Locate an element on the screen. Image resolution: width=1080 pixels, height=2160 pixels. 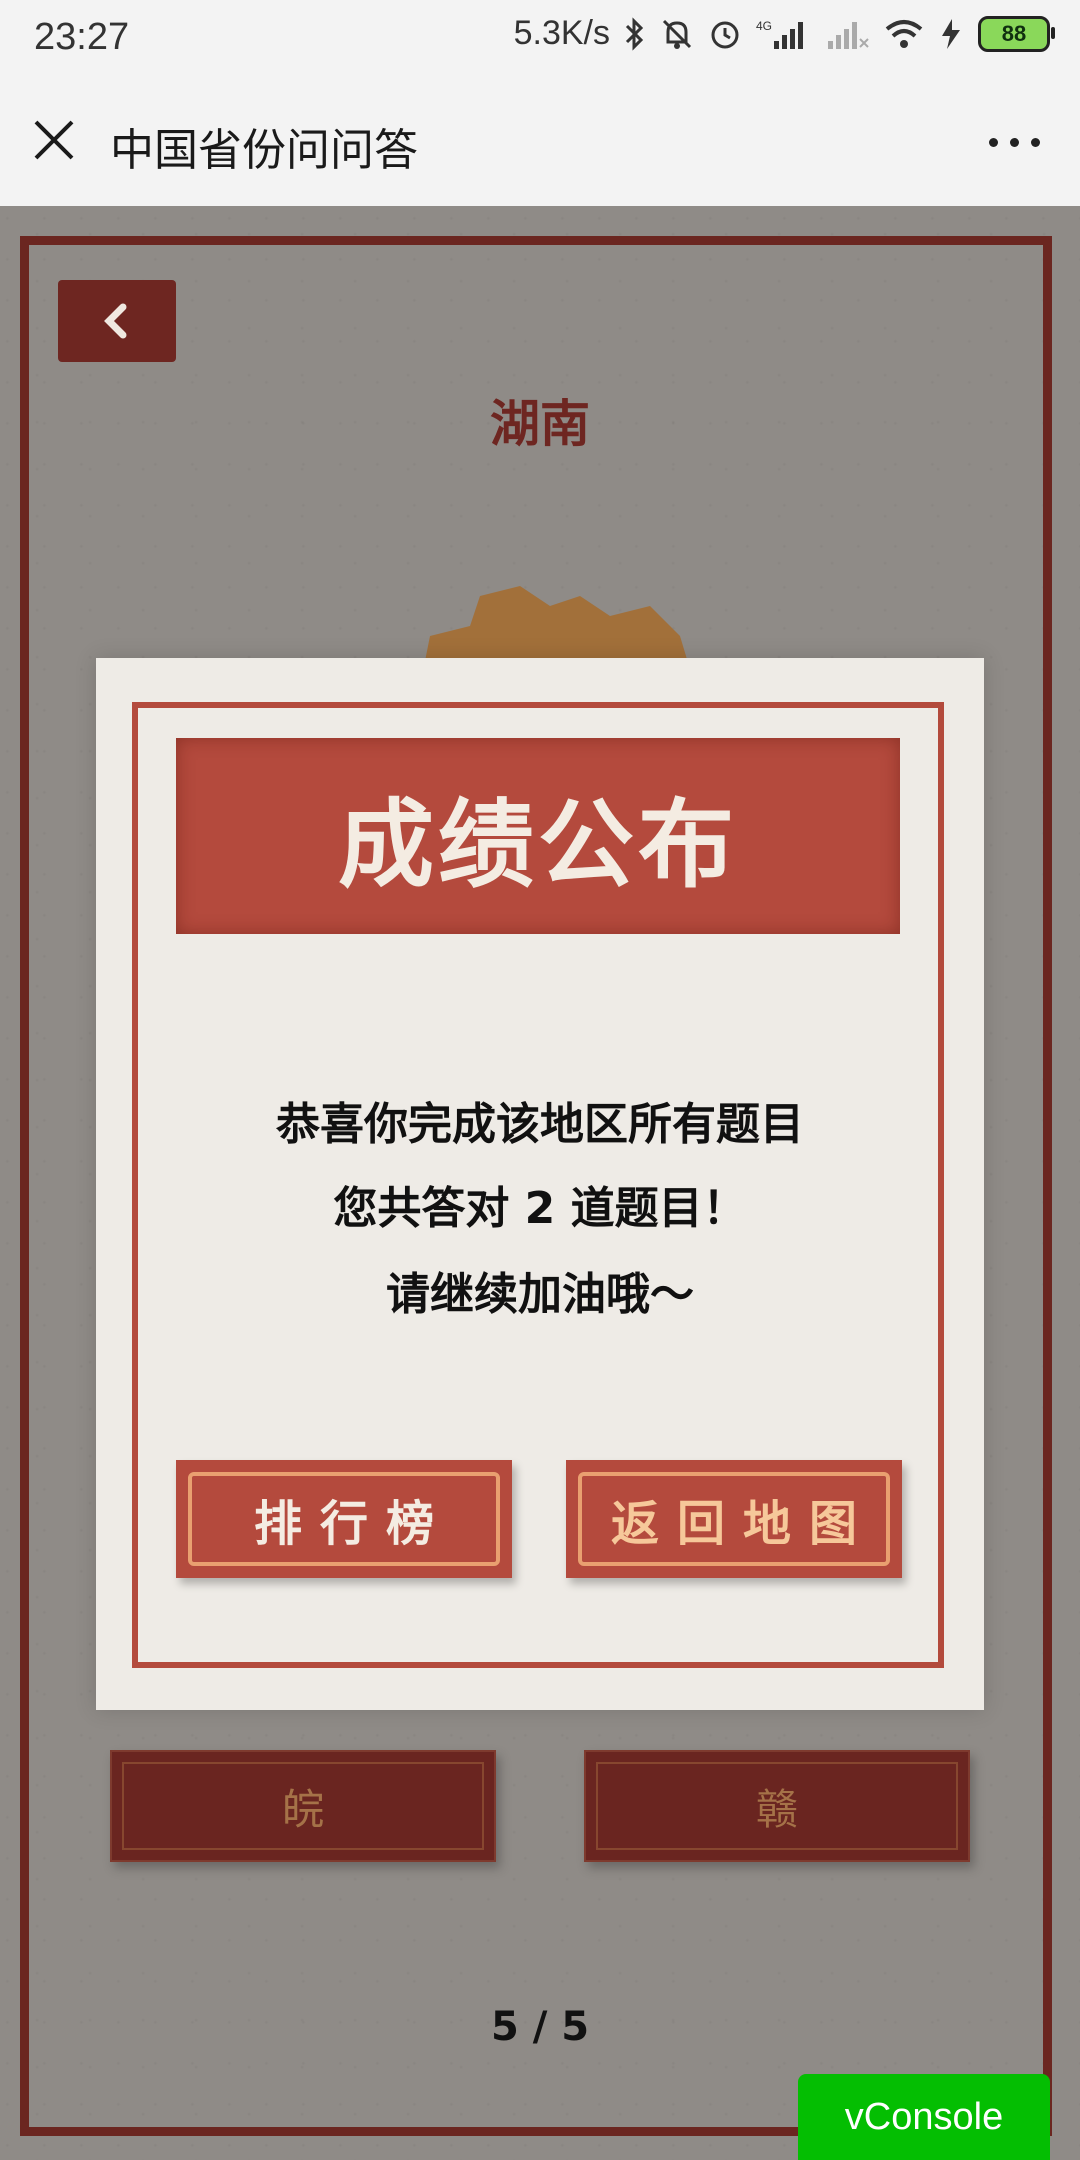
wifi-icon is located at coordinates (904, 34).